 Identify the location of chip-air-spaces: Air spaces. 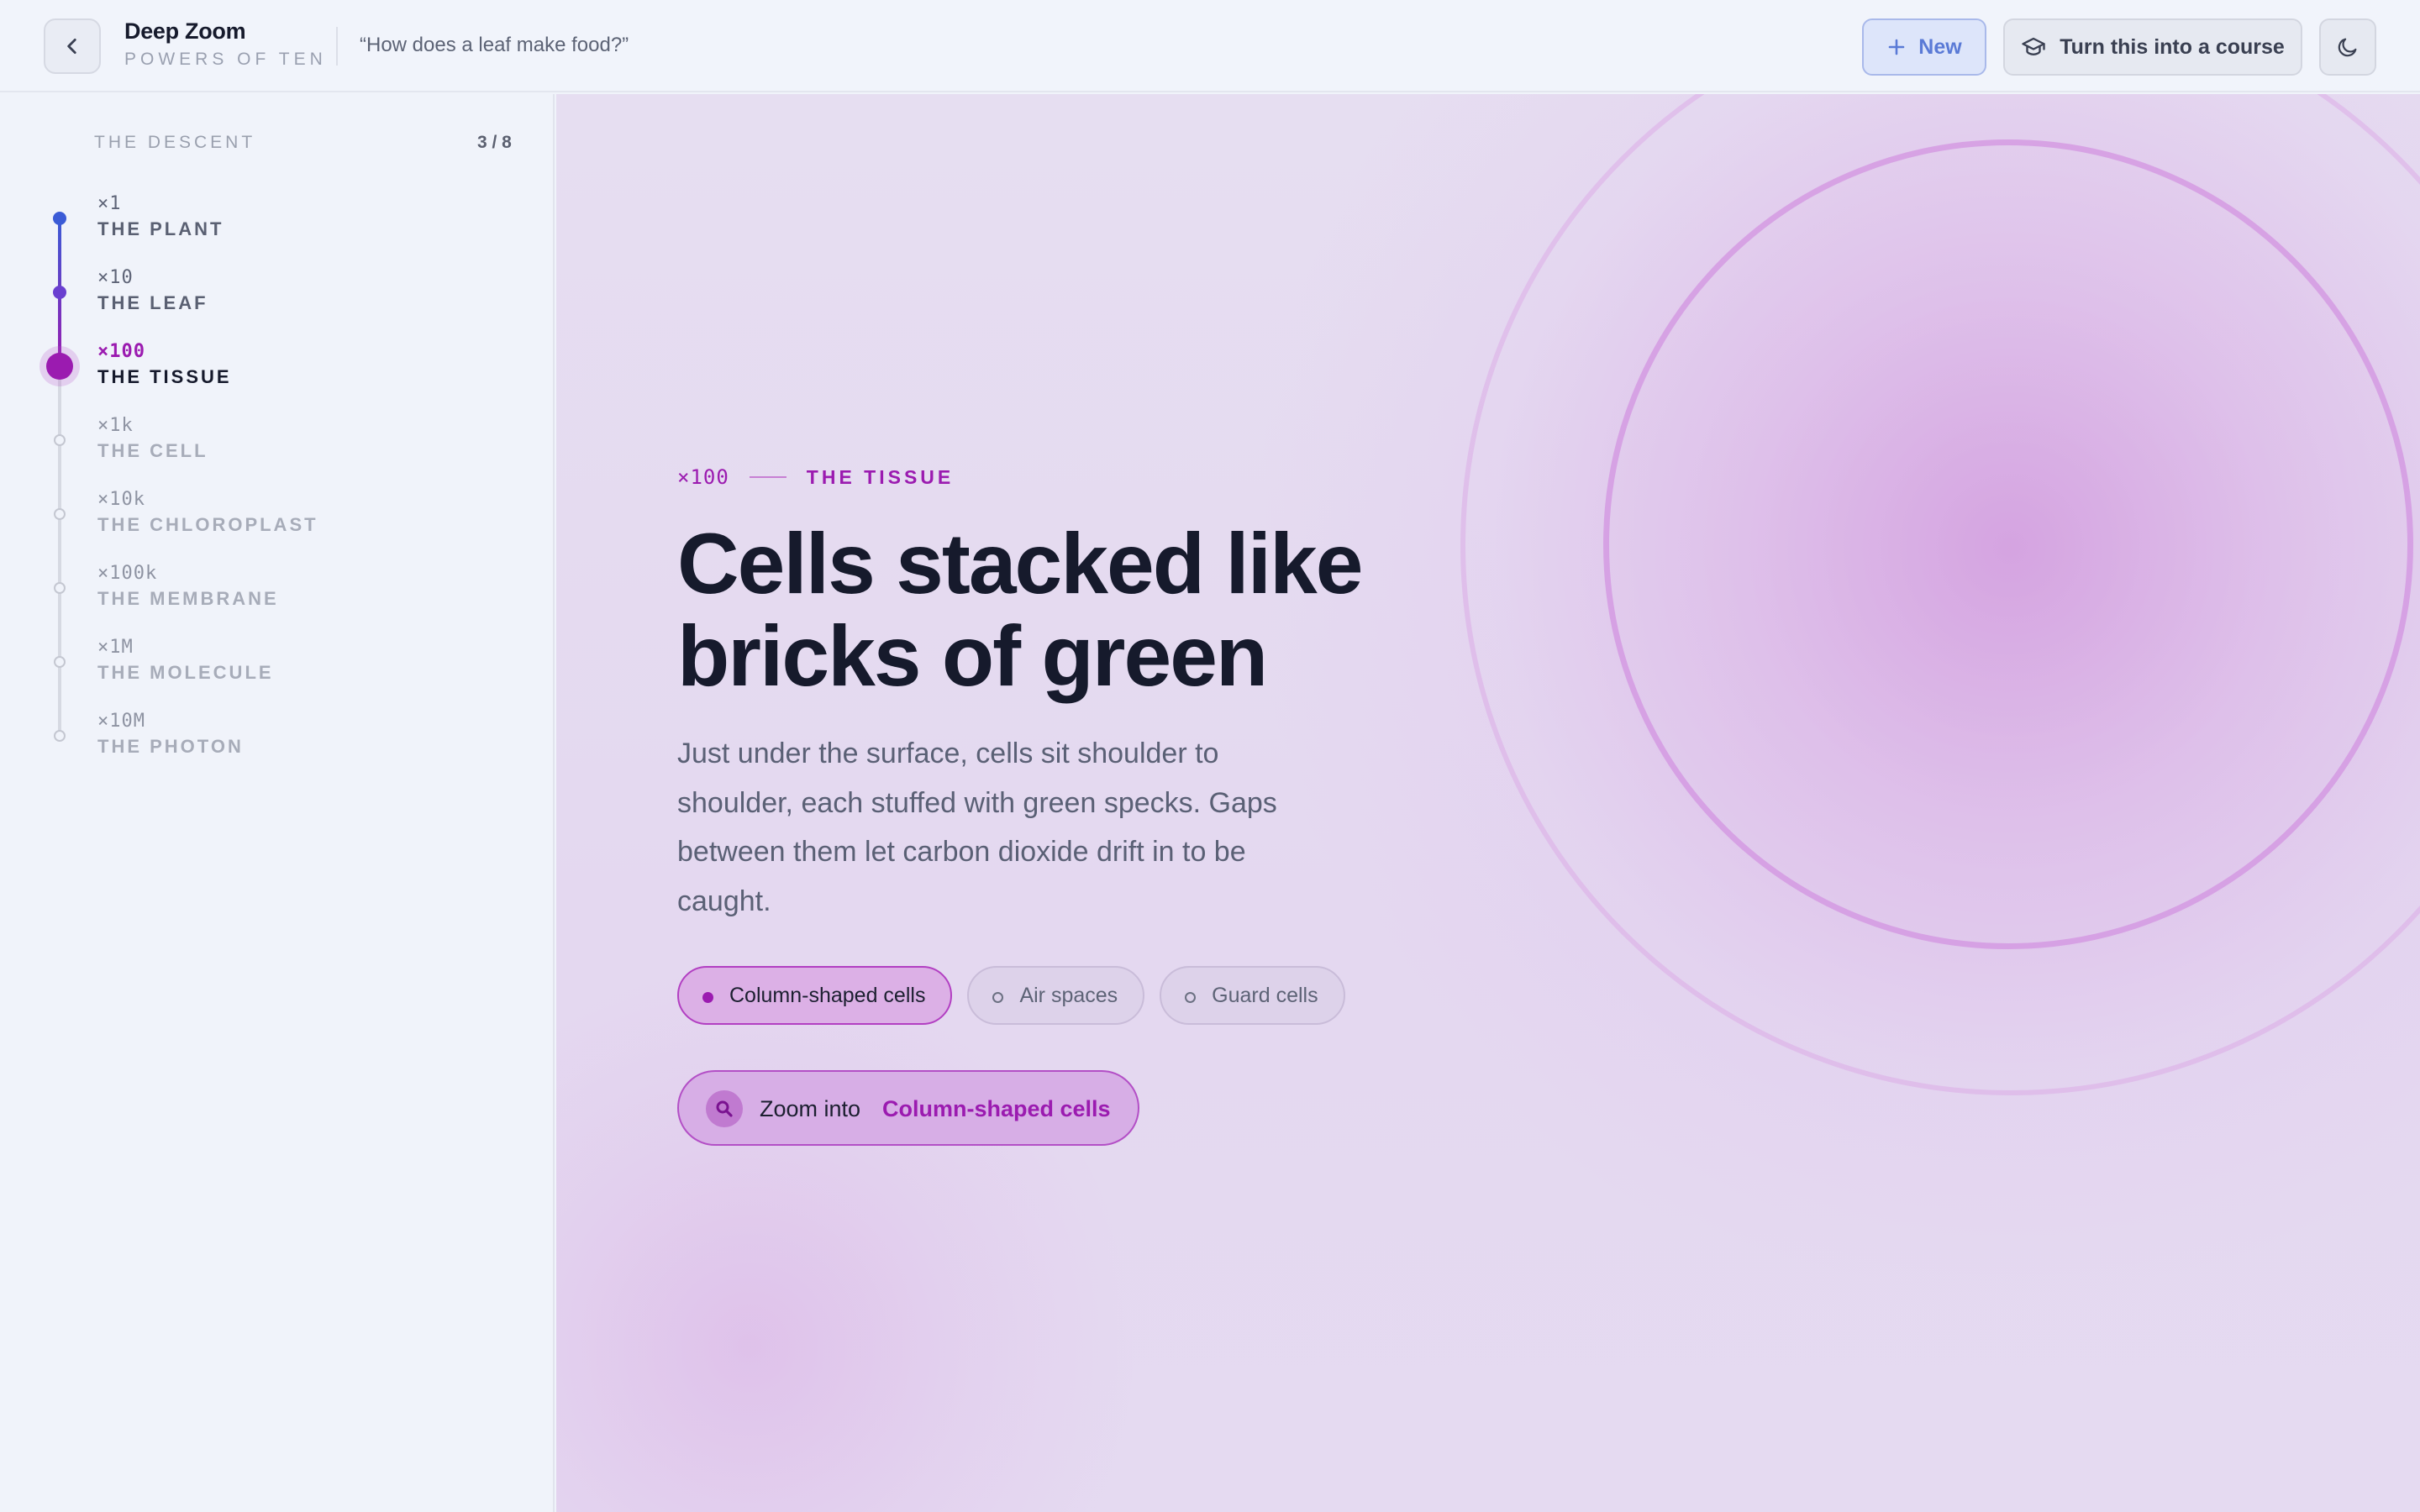
(1056, 995).